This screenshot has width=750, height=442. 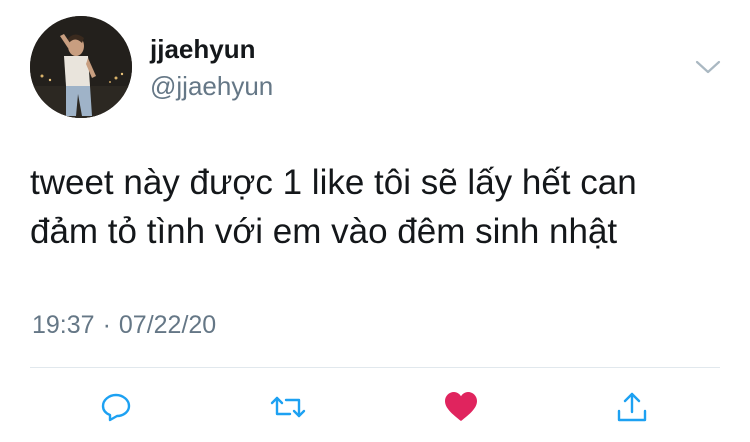 I want to click on share-icon, so click(x=632, y=407).